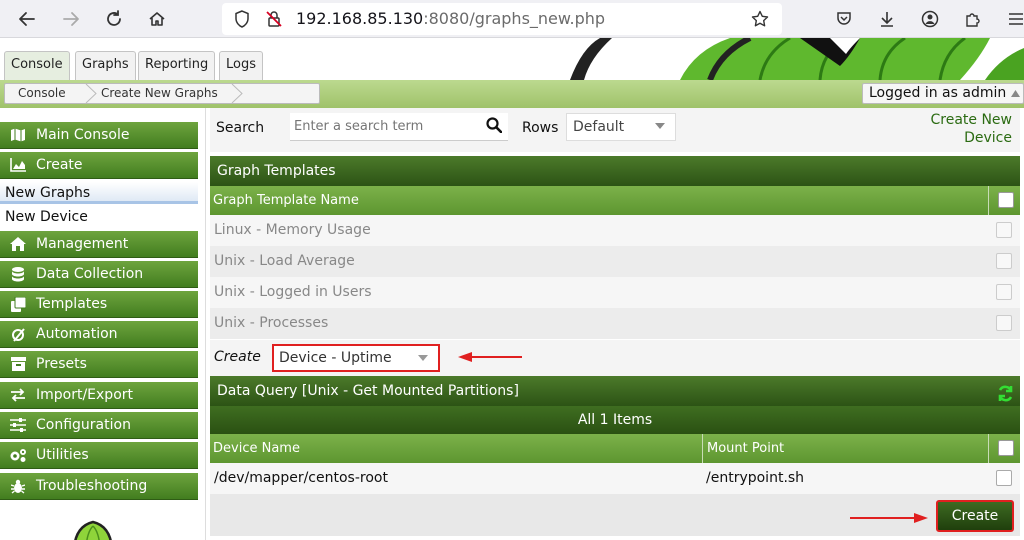  I want to click on sidebar-item-label: Utilities, so click(62, 455).